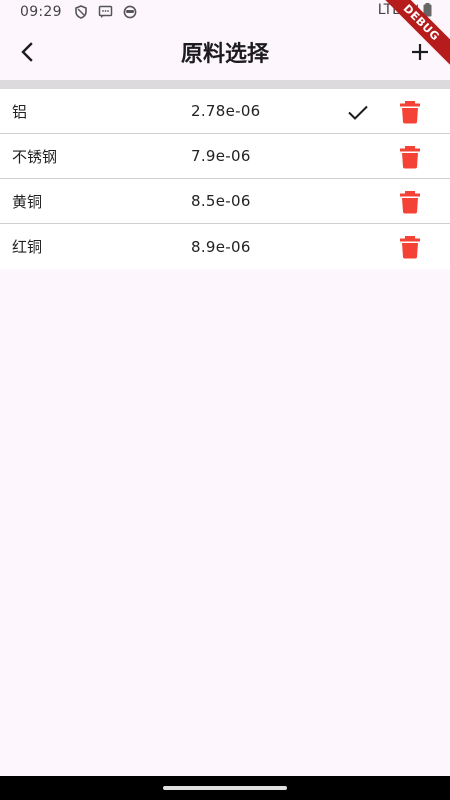  I want to click on plus-icon, so click(420, 52).